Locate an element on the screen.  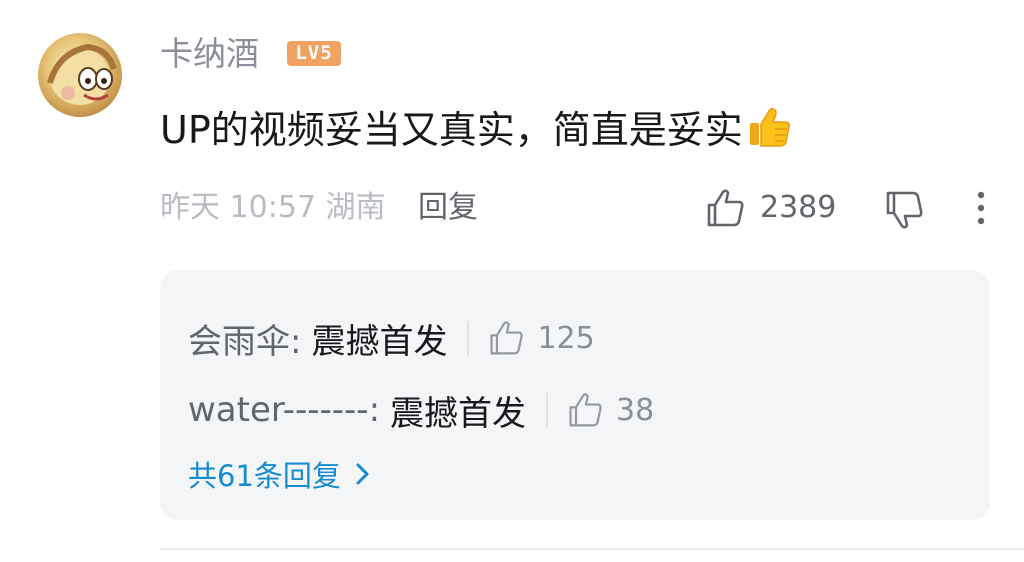
sub-reply-item: water-------: 震撼首发 38 is located at coordinates (421, 410).